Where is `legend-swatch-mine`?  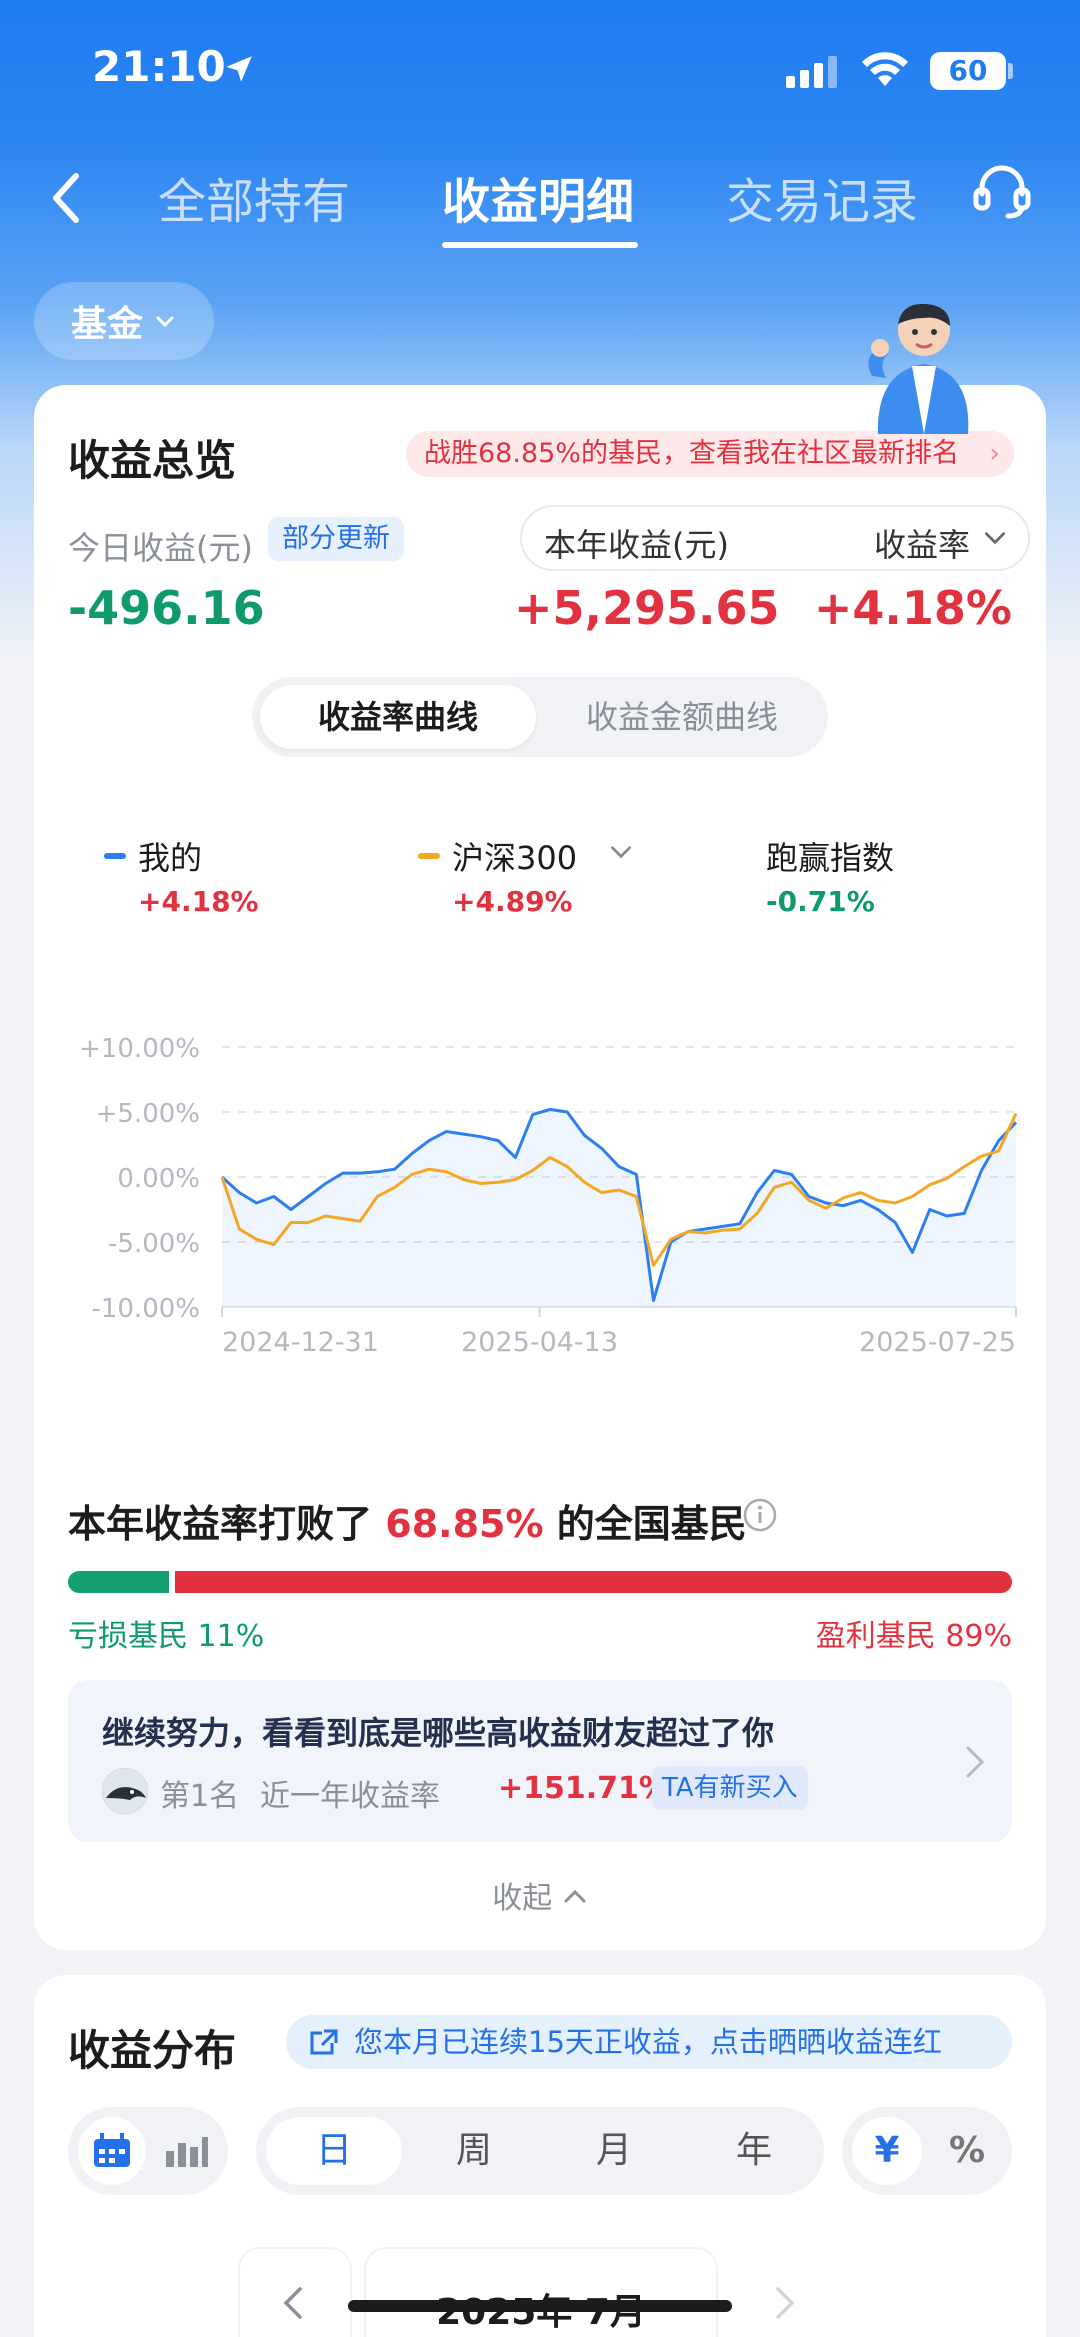
legend-swatch-mine is located at coordinates (115, 856).